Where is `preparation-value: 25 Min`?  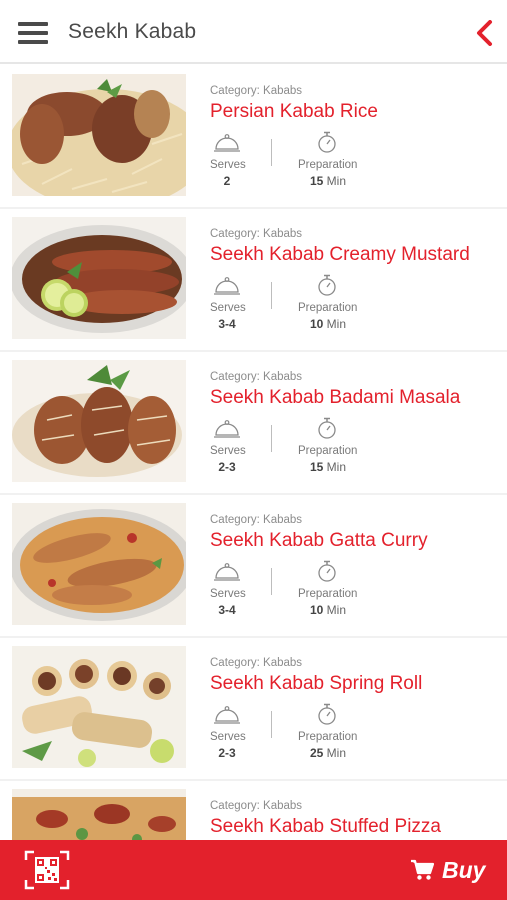
preparation-value: 25 Min is located at coordinates (328, 753).